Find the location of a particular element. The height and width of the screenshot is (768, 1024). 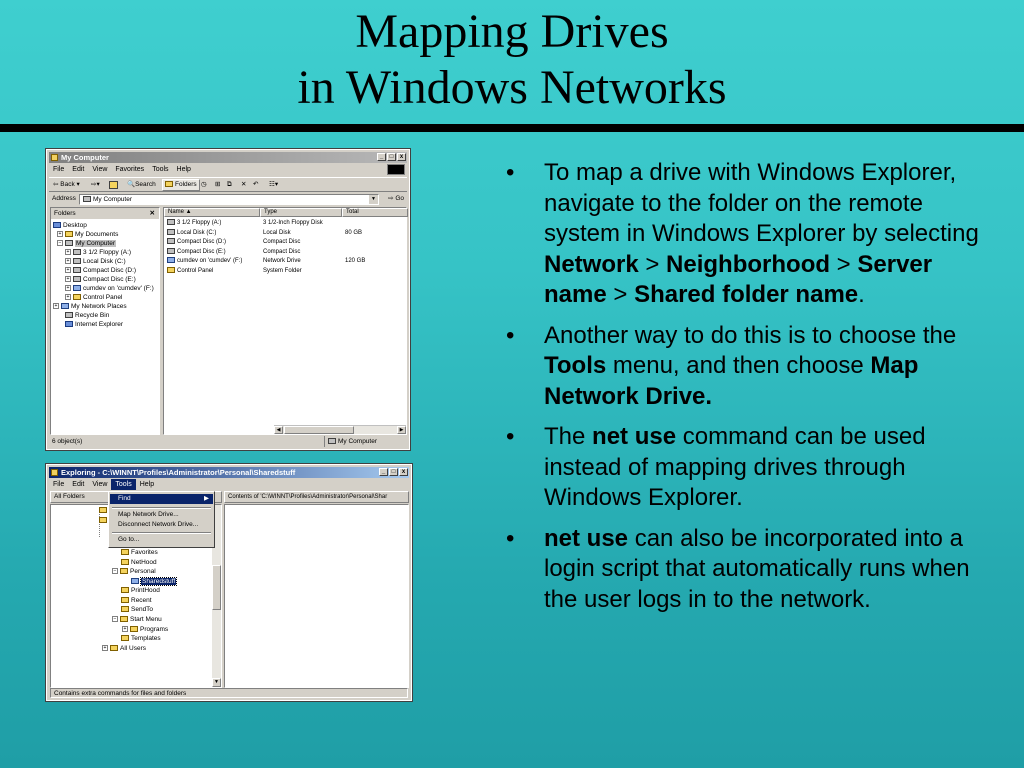

collapse-icon: − is located at coordinates (60, 243).